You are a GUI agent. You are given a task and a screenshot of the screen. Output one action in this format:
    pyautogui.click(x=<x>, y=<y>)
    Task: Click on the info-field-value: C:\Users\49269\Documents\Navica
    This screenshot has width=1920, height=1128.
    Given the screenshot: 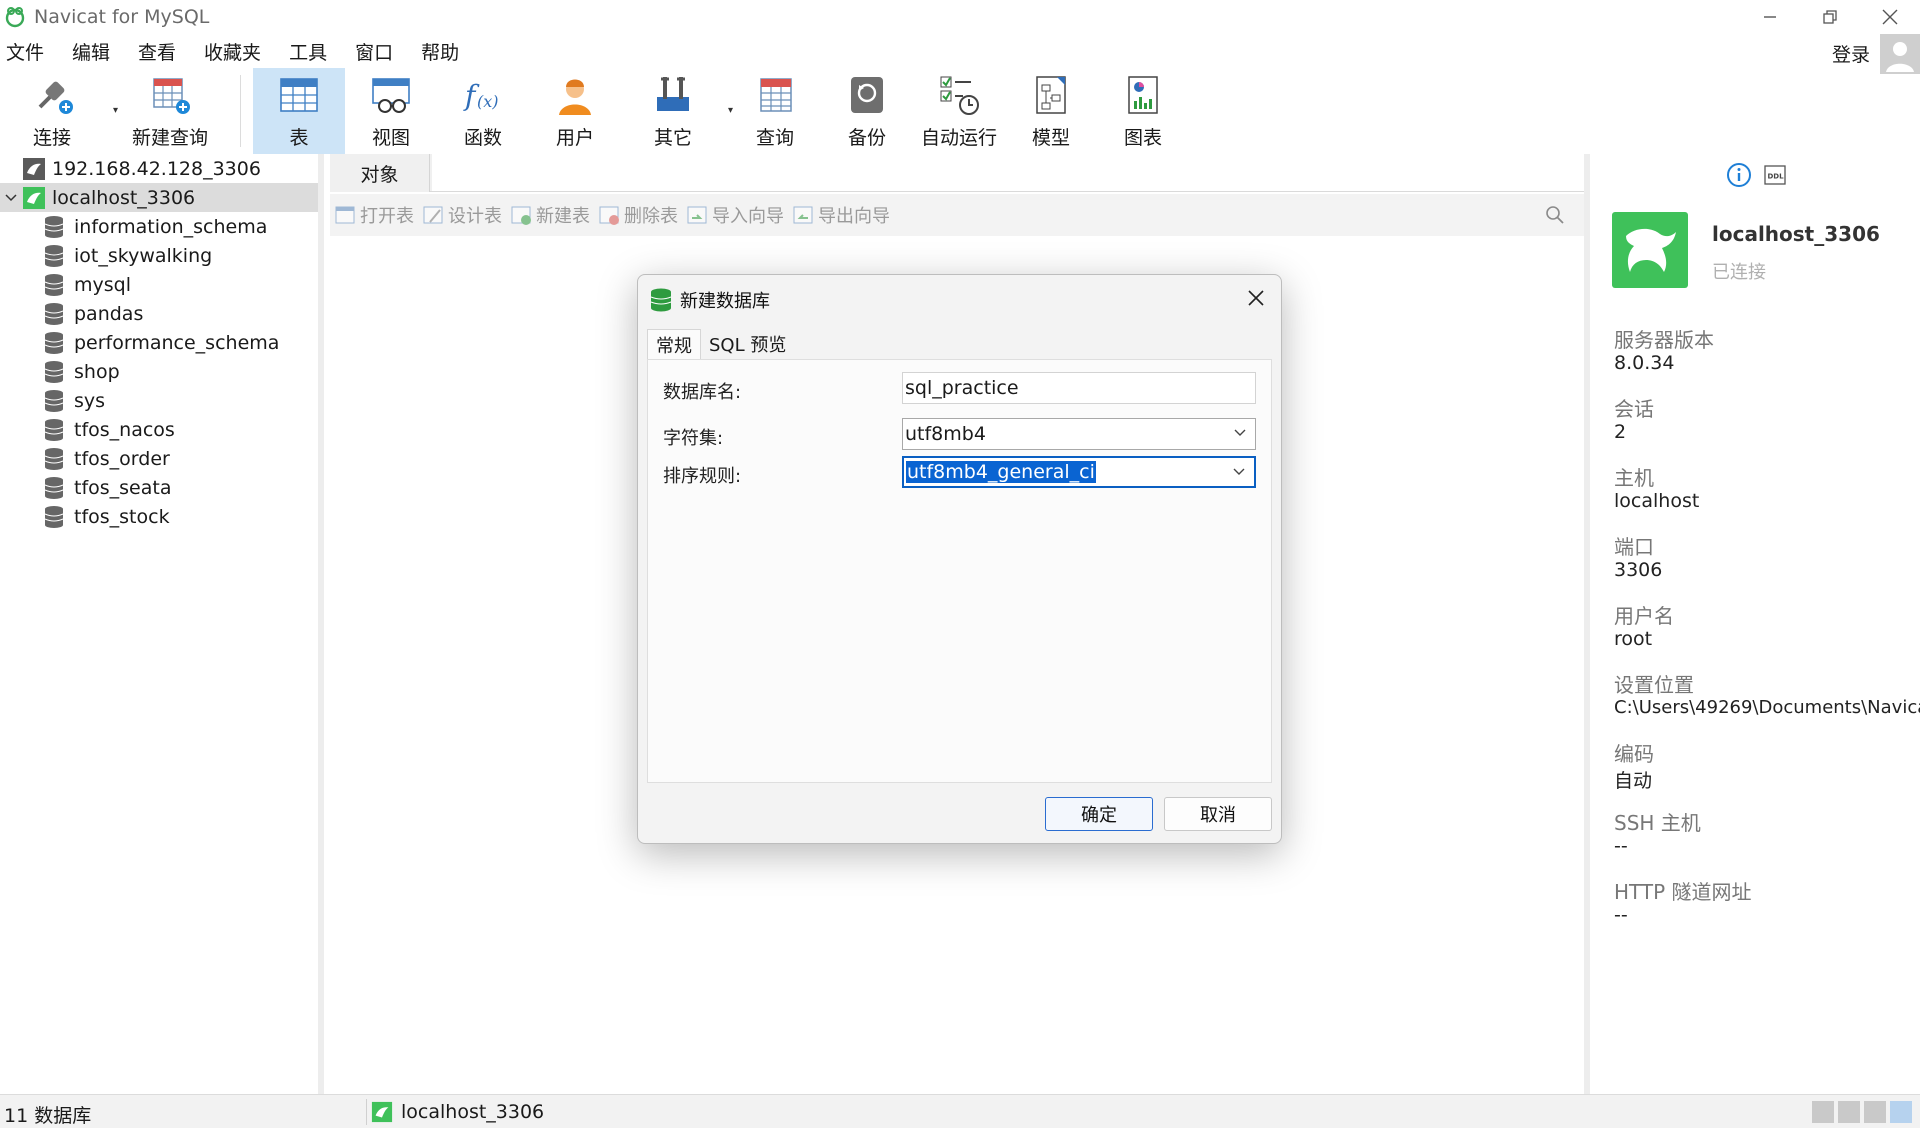 What is the action you would take?
    pyautogui.click(x=1767, y=707)
    